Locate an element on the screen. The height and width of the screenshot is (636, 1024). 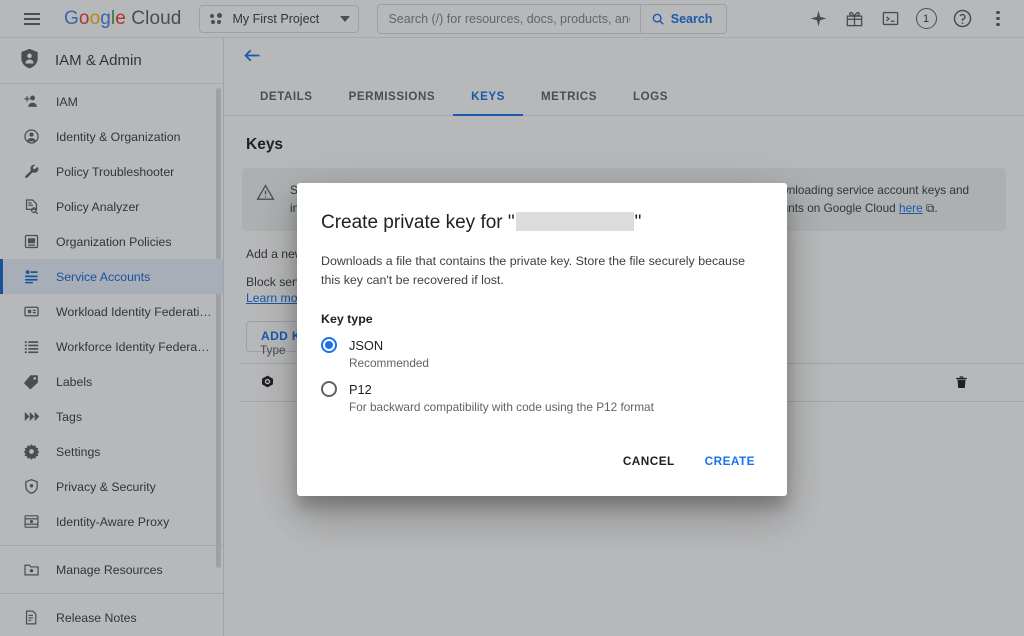
radio-p12-indicator is located at coordinates (329, 389).